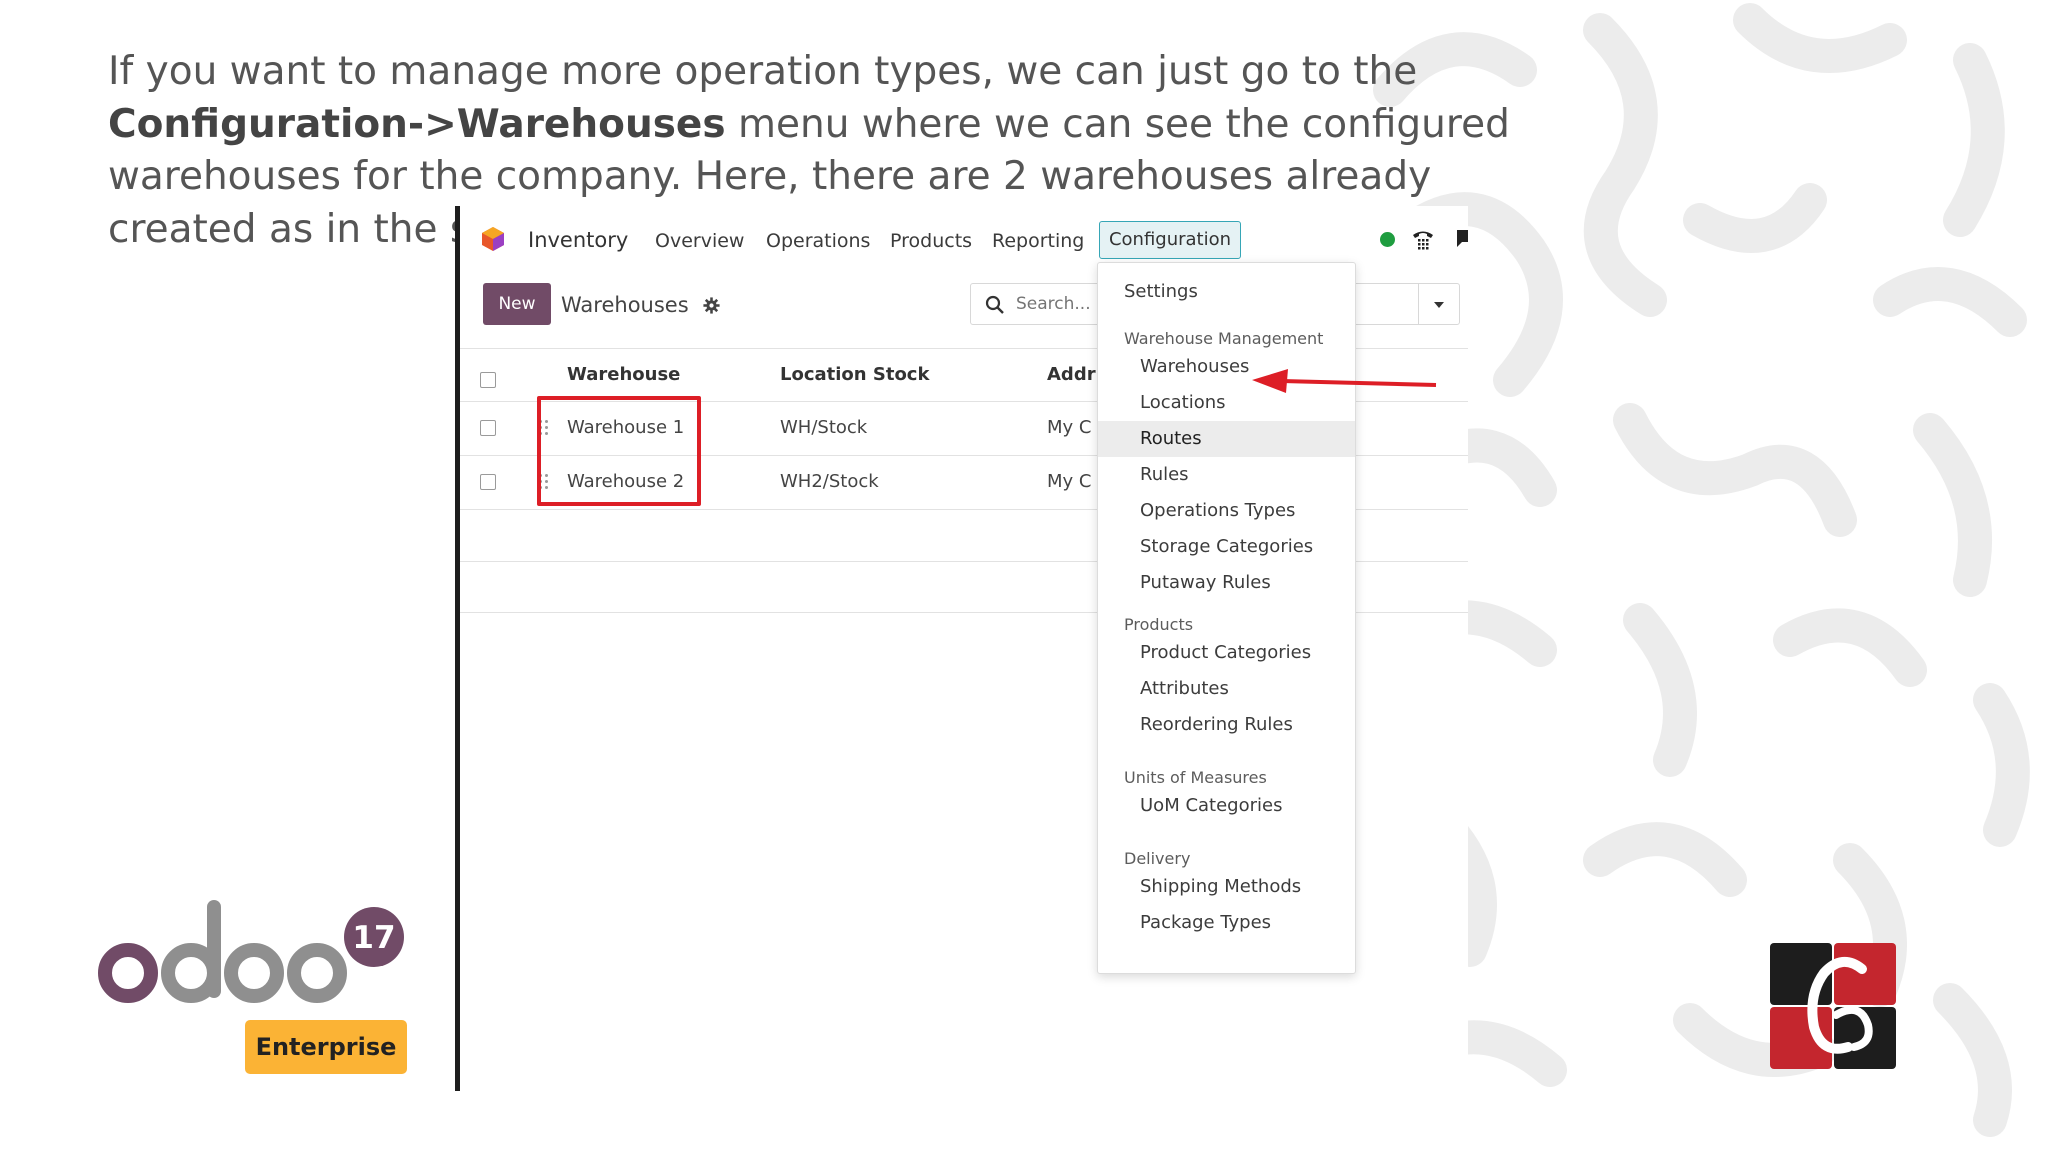 This screenshot has height=1152, width=2048. What do you see at coordinates (1224, 338) in the screenshot?
I see `menu-section-warehouse-management: Warehouse Management` at bounding box center [1224, 338].